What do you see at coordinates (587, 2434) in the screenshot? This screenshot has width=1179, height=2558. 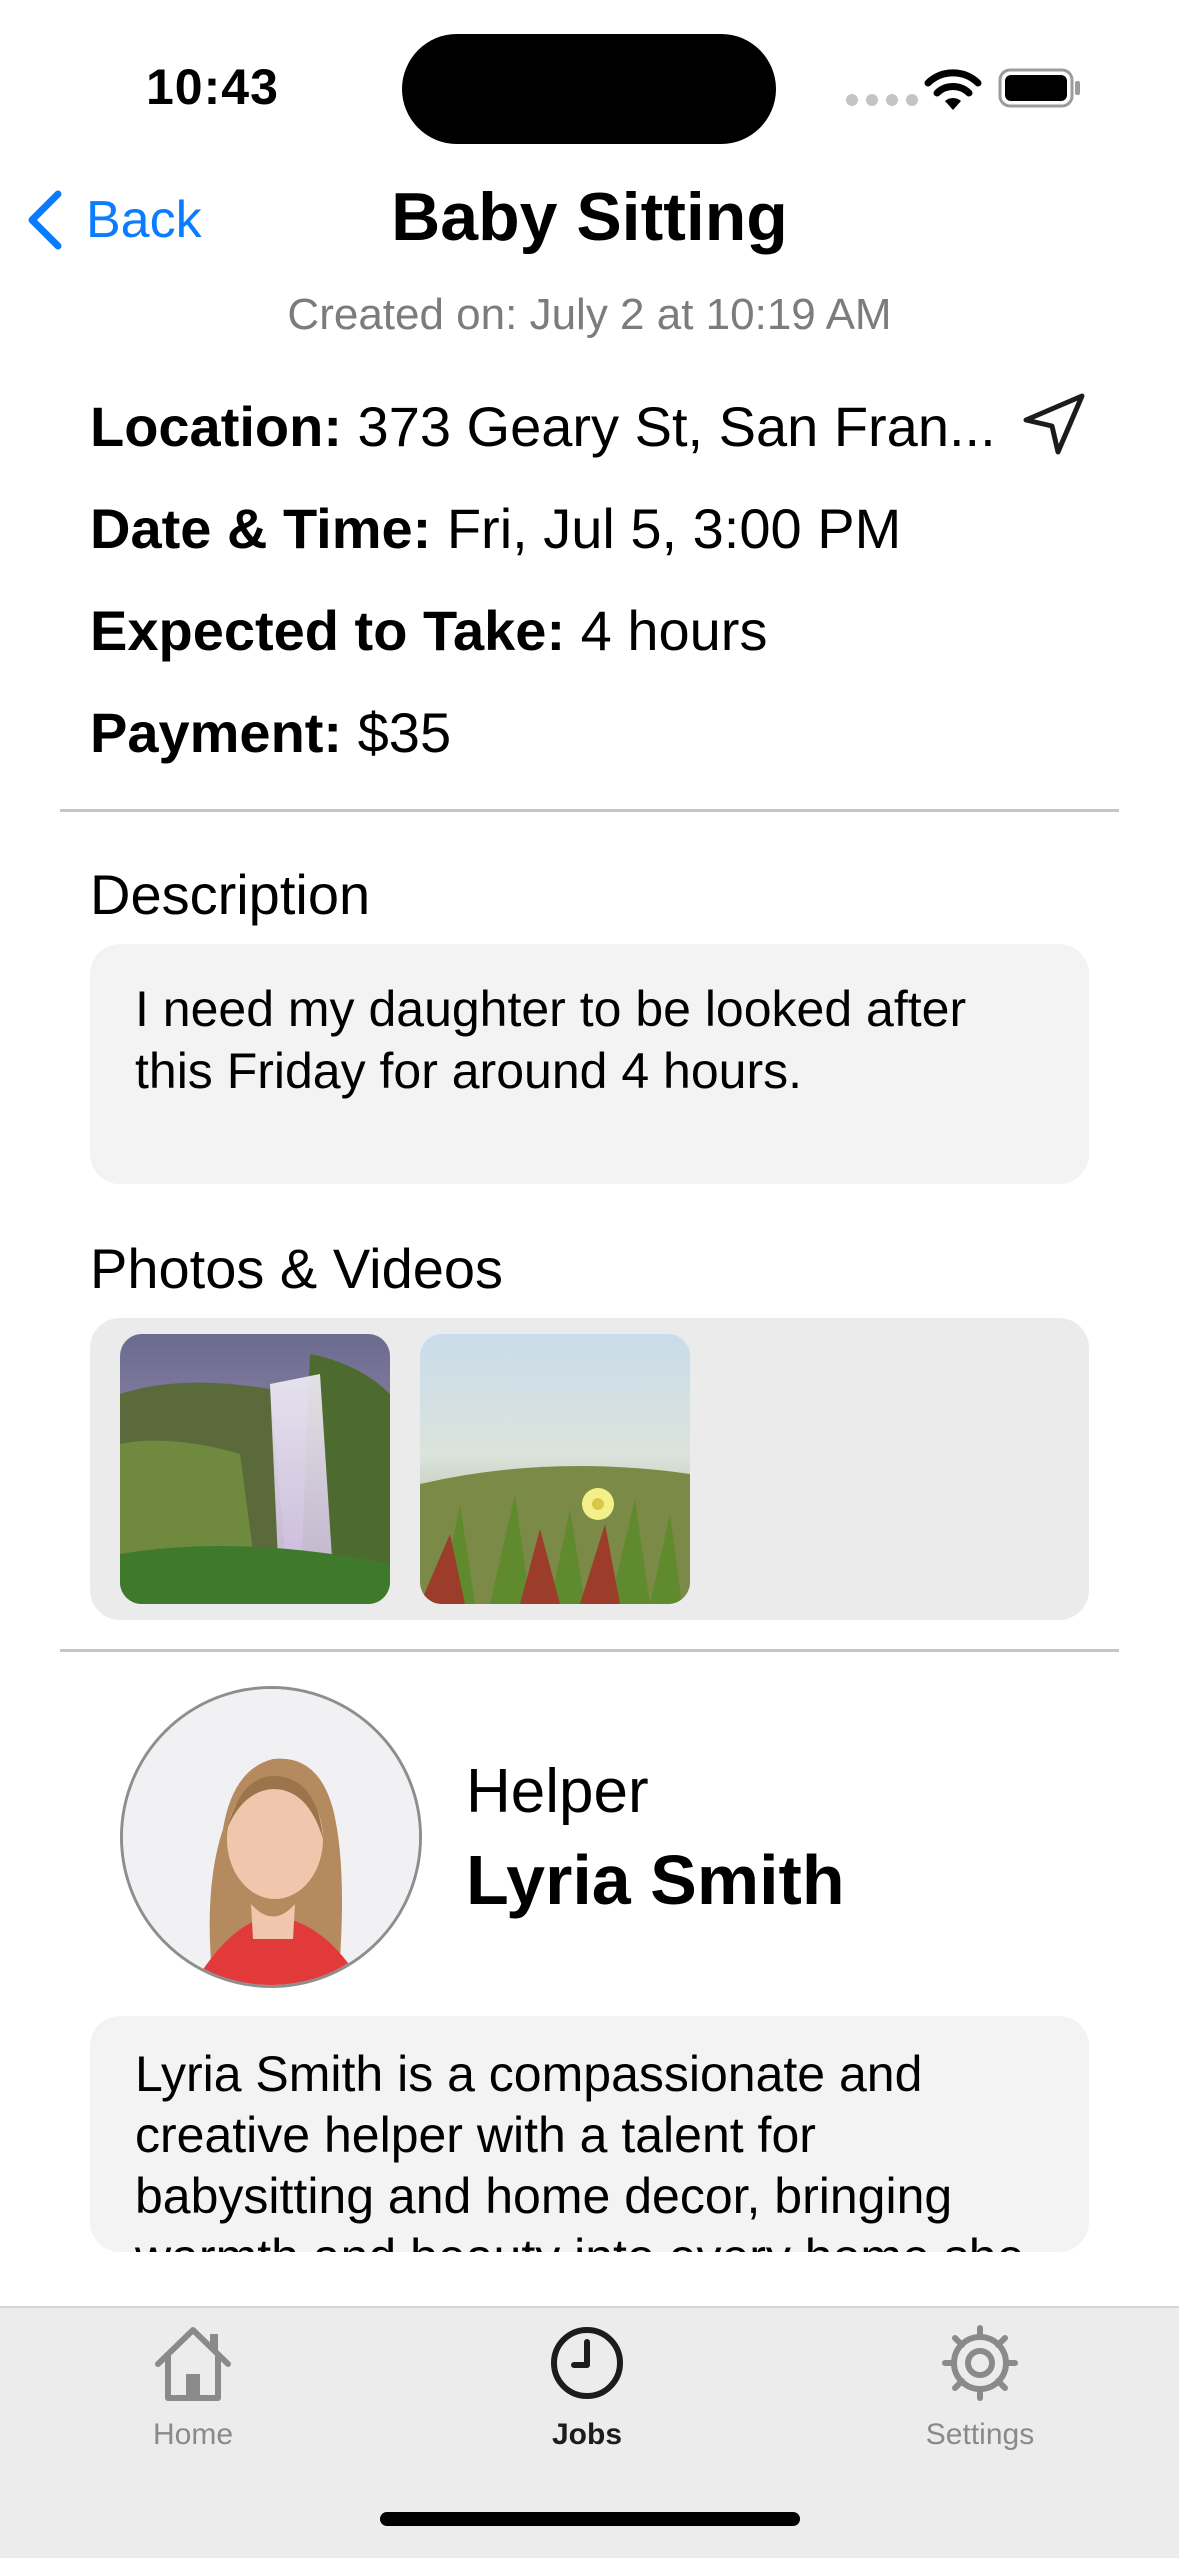 I see `tab-jobs-label: Jobs` at bounding box center [587, 2434].